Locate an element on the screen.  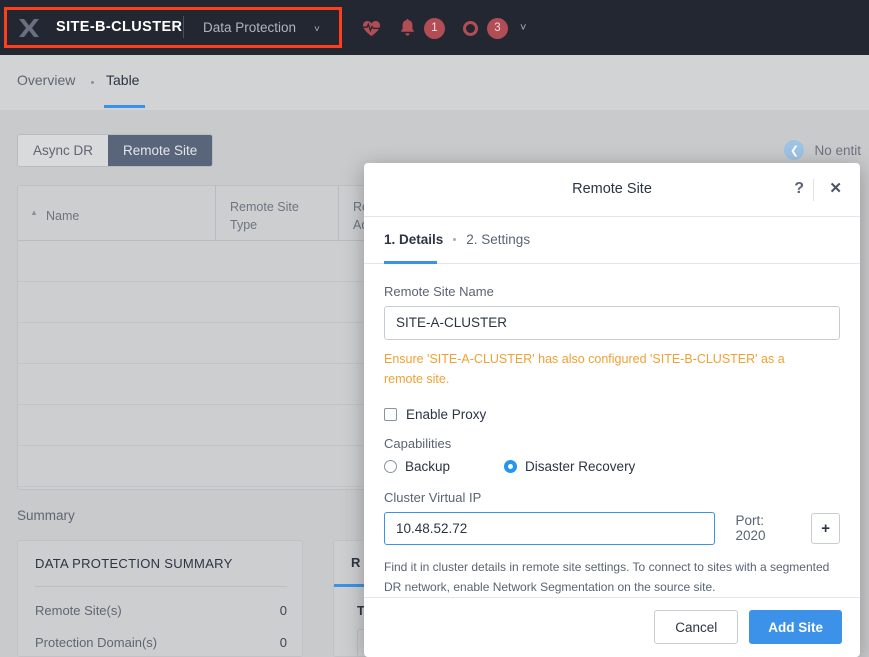
entity-info-bar: ❮ No entit is located at coordinates (822, 150).